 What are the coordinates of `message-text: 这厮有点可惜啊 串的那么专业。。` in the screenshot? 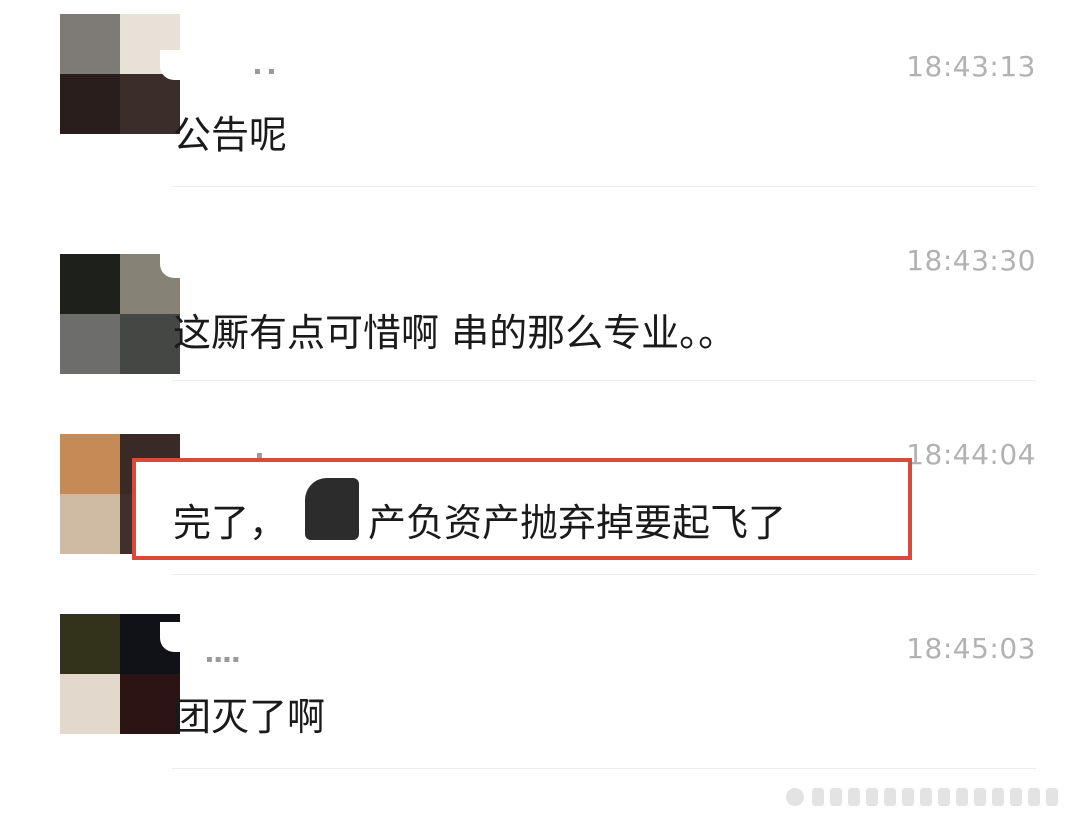 It's located at (454, 329).